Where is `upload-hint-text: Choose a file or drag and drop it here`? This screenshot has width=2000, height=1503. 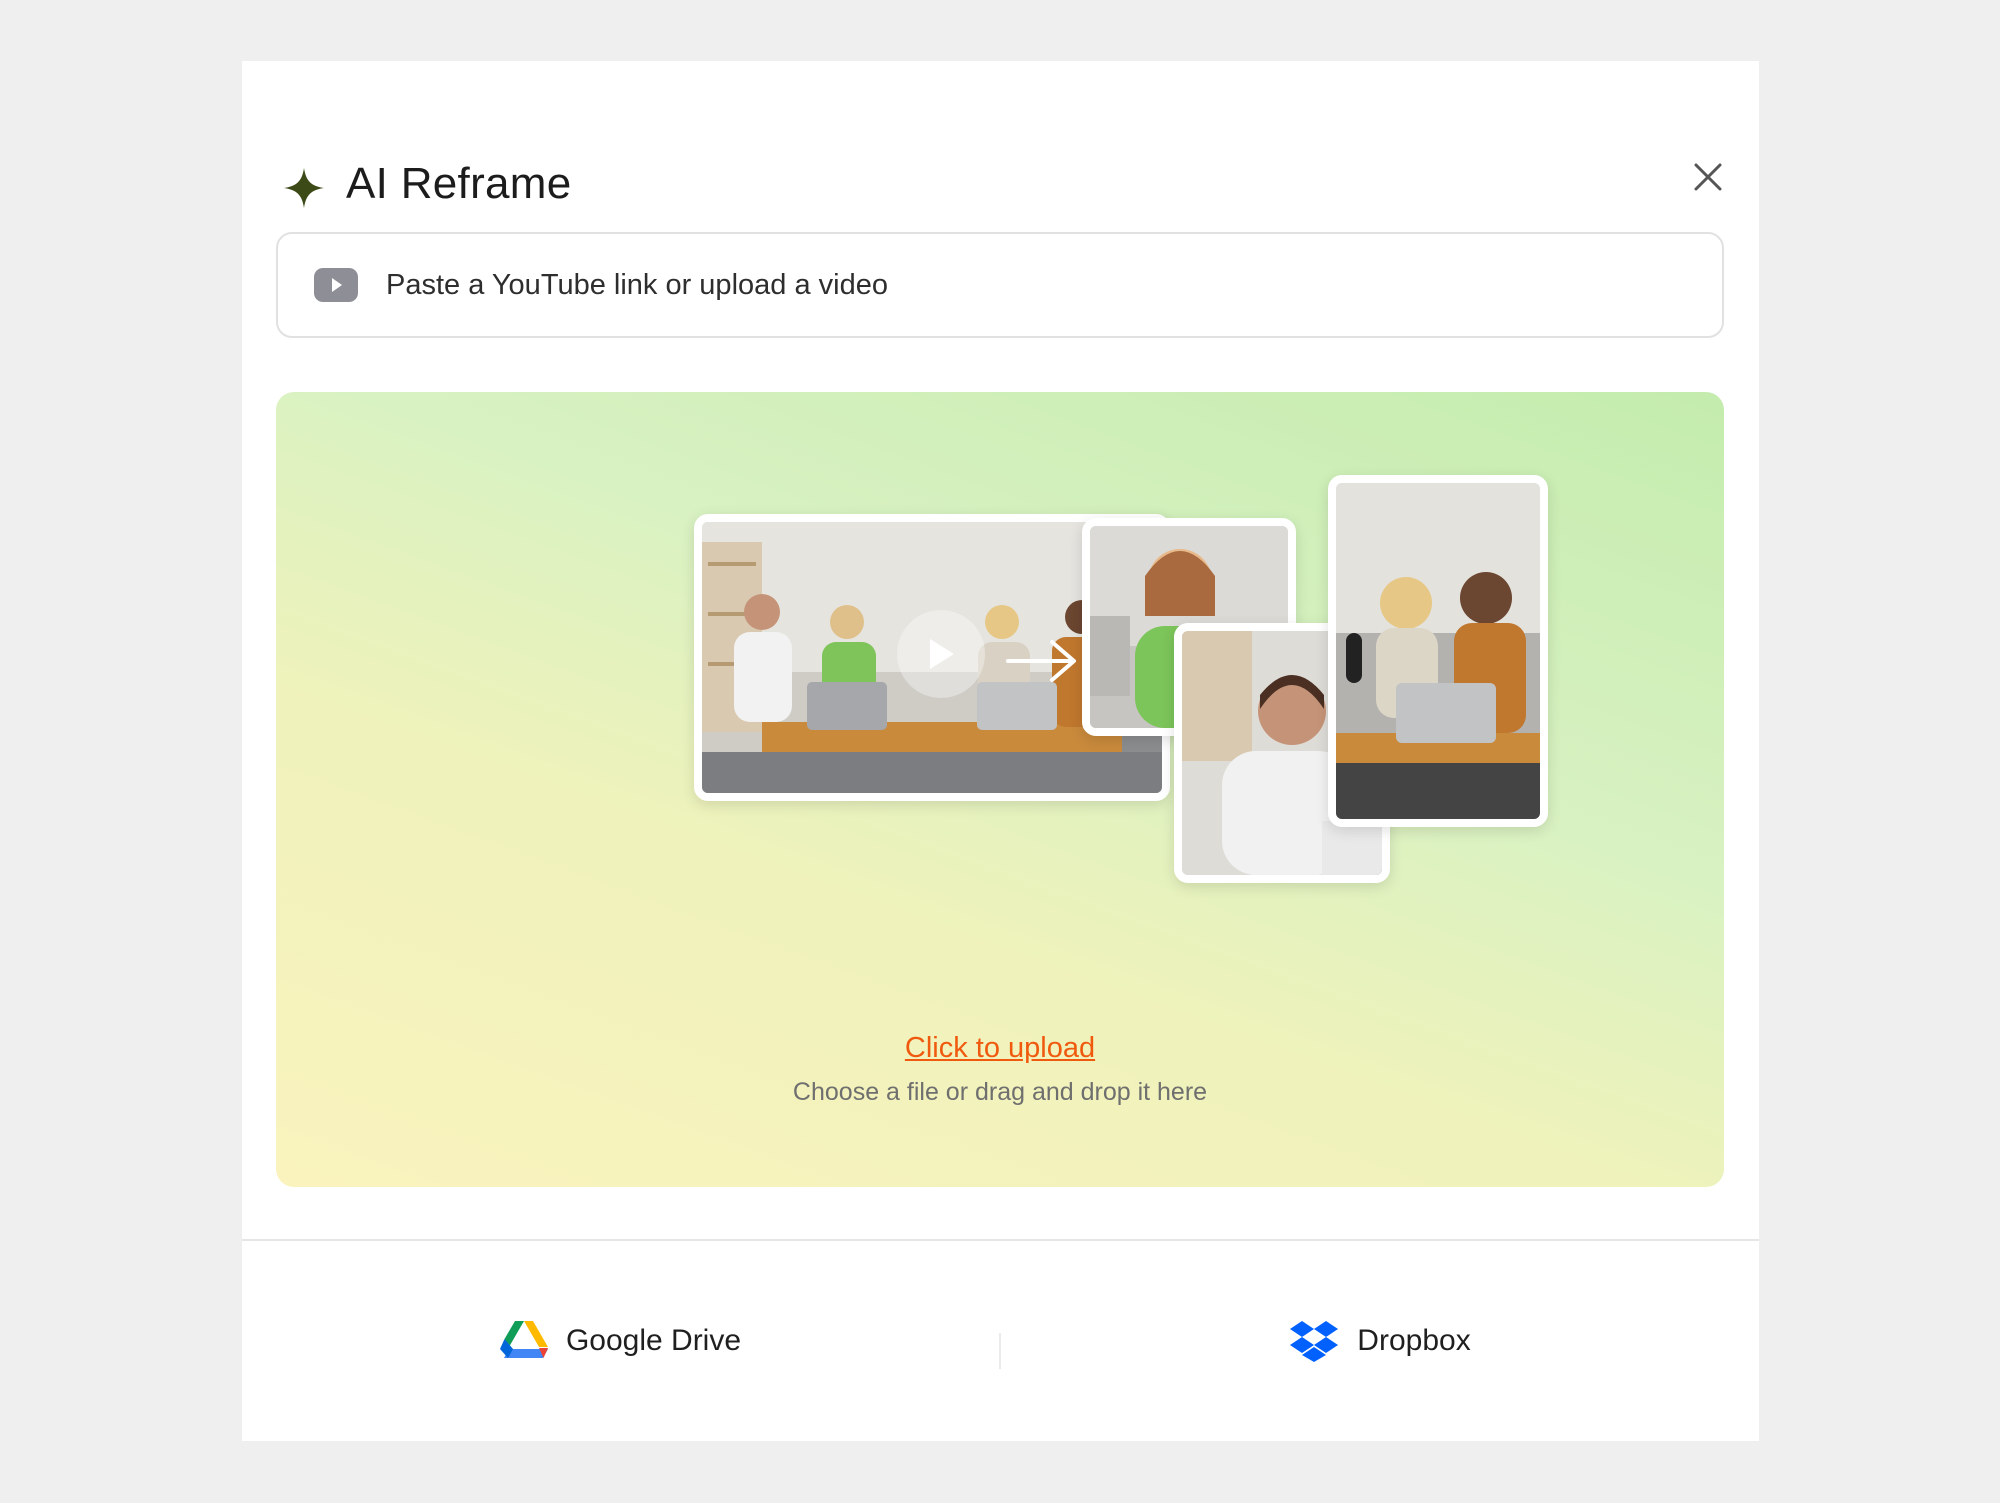
upload-hint-text: Choose a file or drag and drop it here is located at coordinates (1000, 1092).